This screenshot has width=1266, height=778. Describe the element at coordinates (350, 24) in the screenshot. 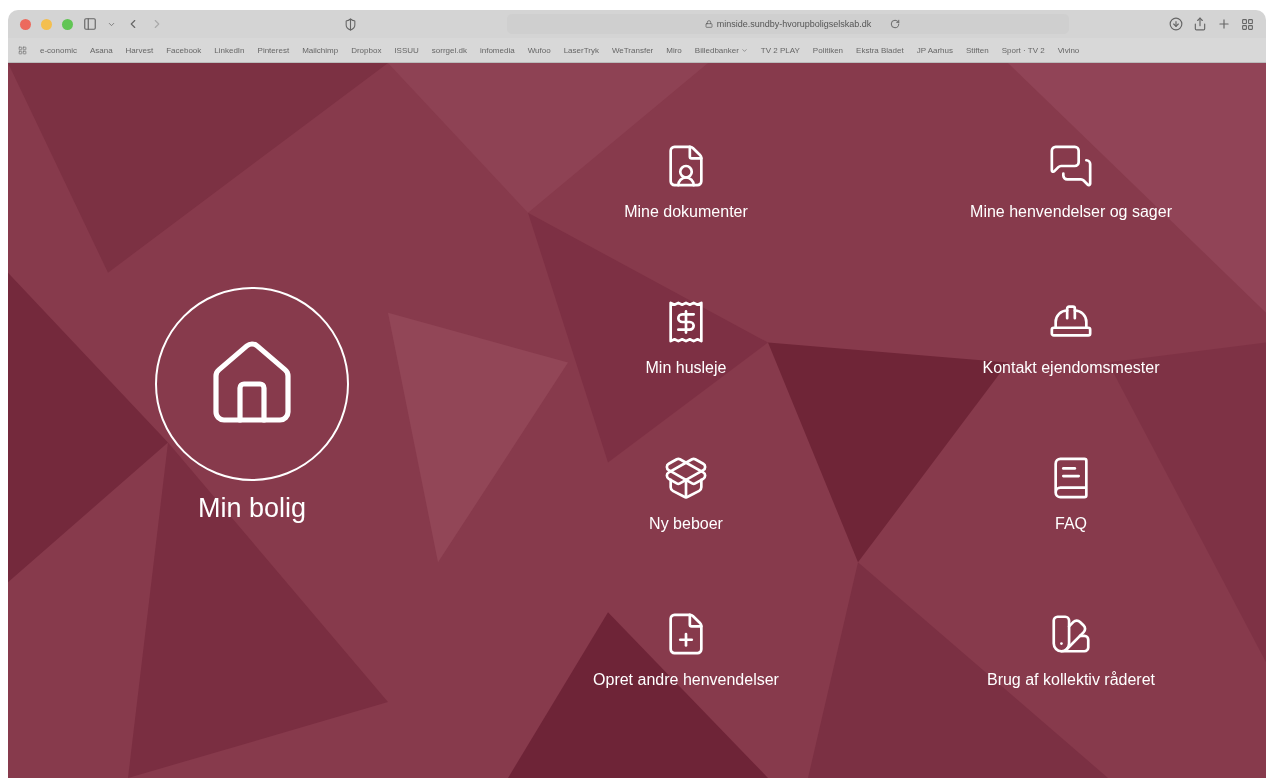

I see `privacy-shield-icon` at that location.